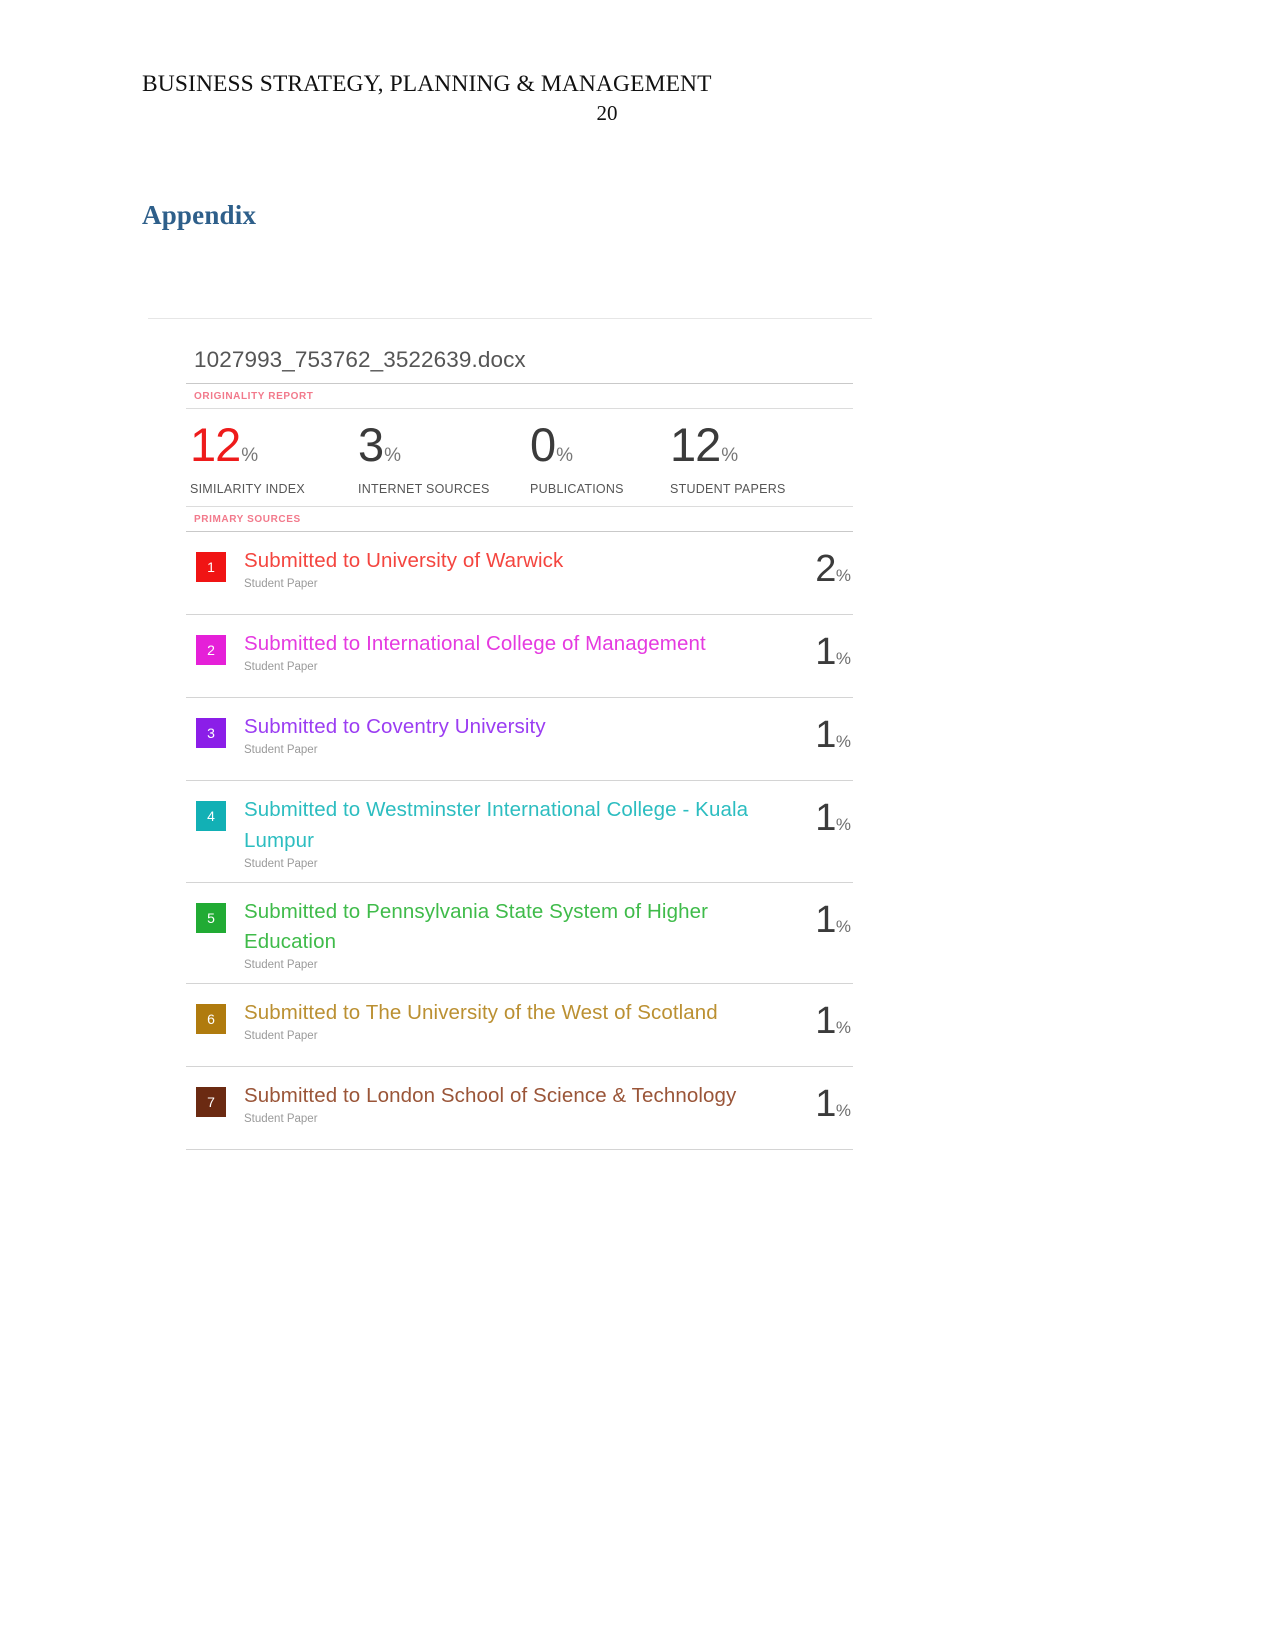 The height and width of the screenshot is (1651, 1275). I want to click on stat-value-line: 0 %, so click(600, 446).